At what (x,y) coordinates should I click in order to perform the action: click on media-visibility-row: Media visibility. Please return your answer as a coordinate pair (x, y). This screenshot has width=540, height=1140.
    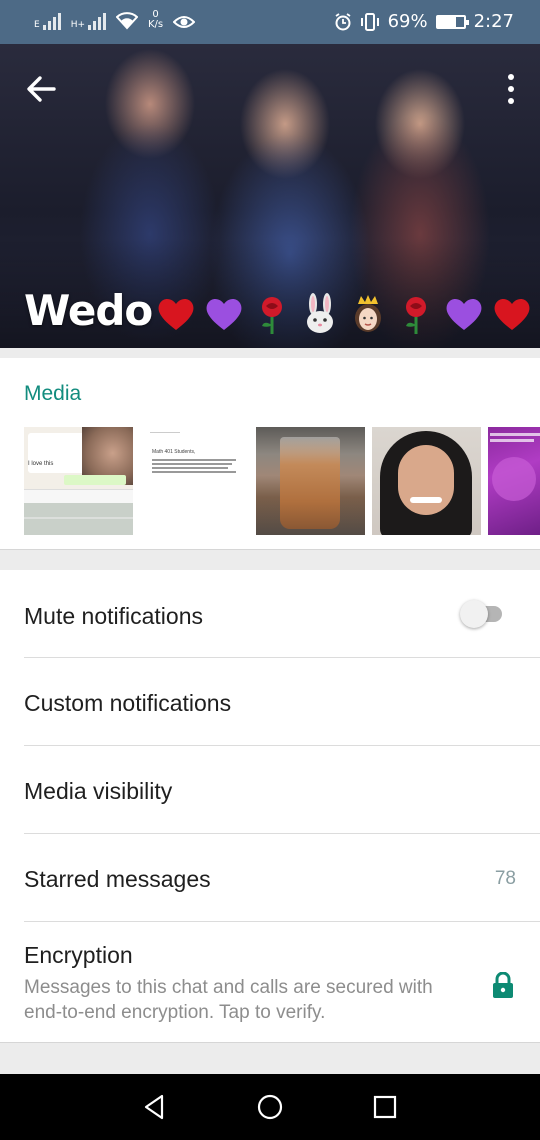
    Looking at the image, I should click on (282, 790).